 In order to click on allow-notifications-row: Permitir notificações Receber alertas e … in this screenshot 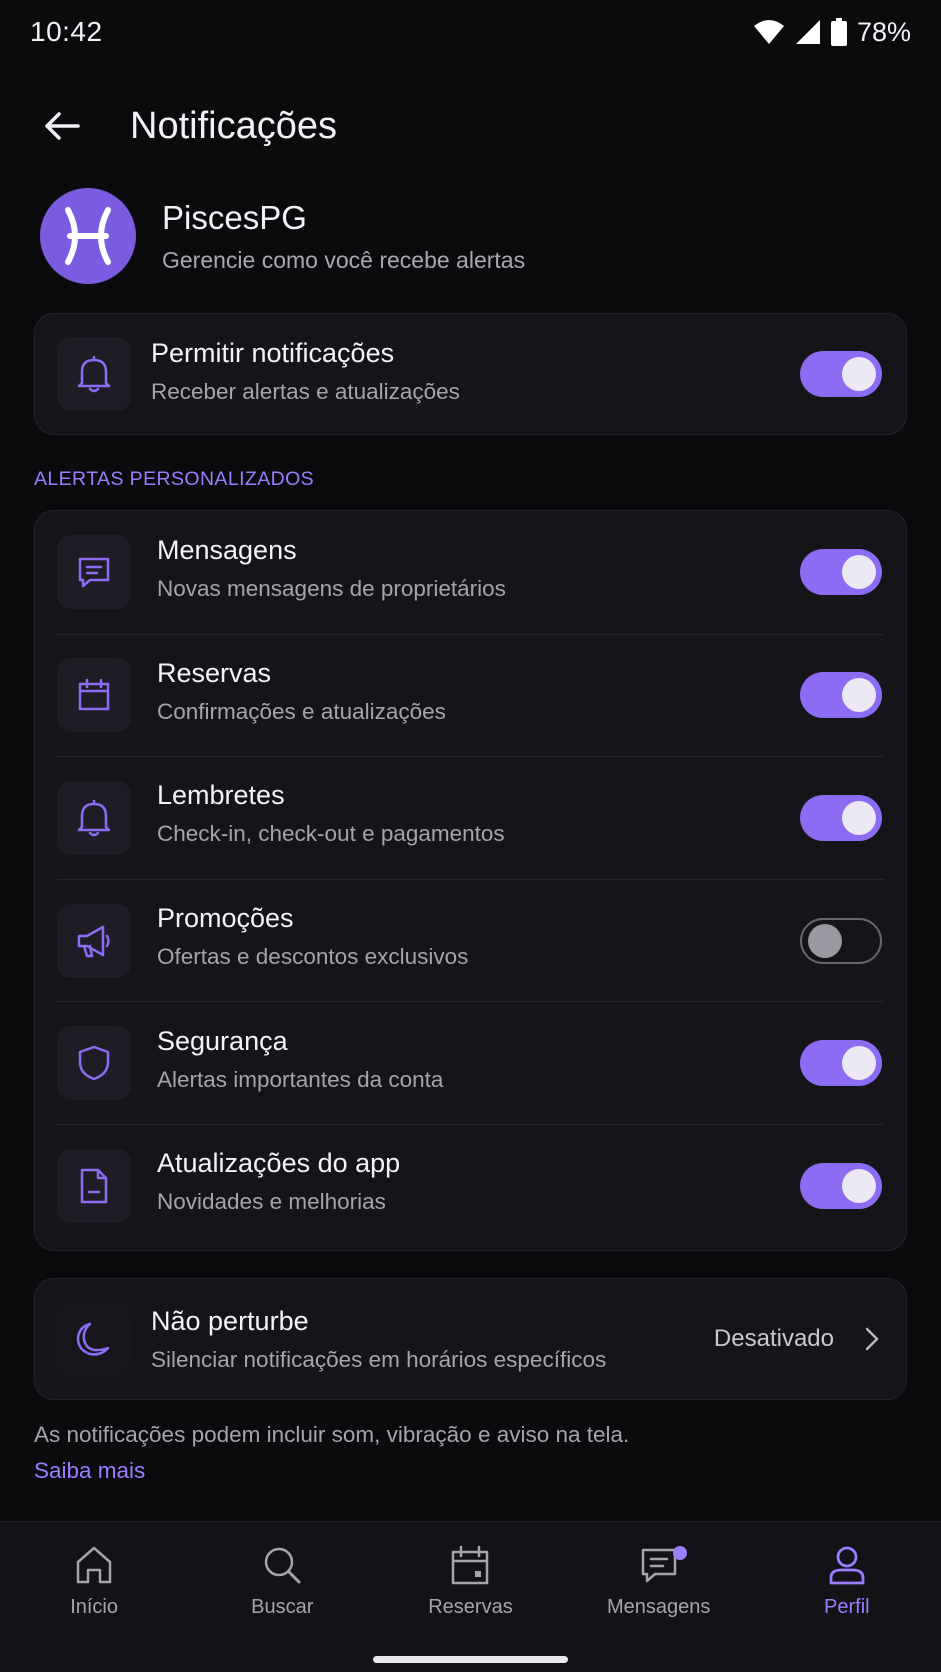, I will do `click(470, 374)`.